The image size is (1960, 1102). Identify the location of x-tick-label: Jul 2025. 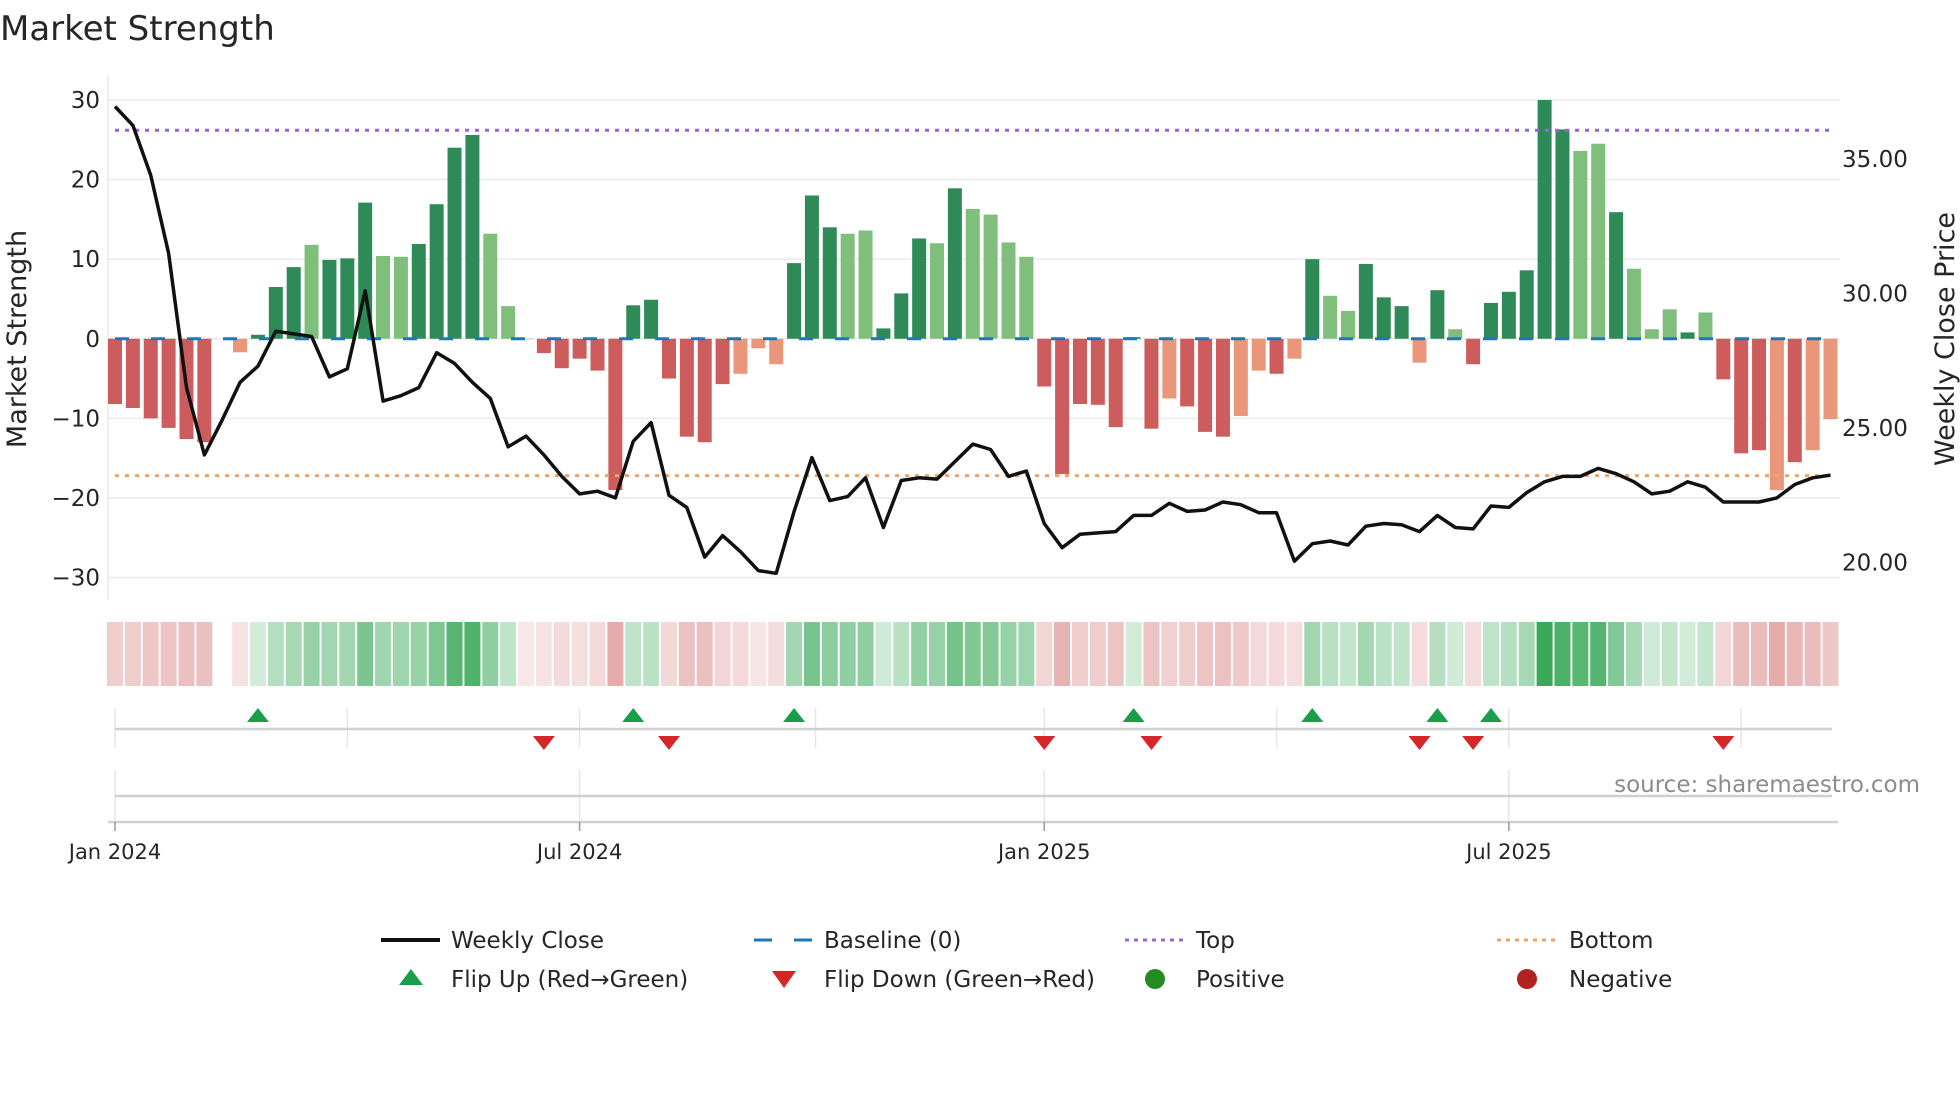
(1507, 852).